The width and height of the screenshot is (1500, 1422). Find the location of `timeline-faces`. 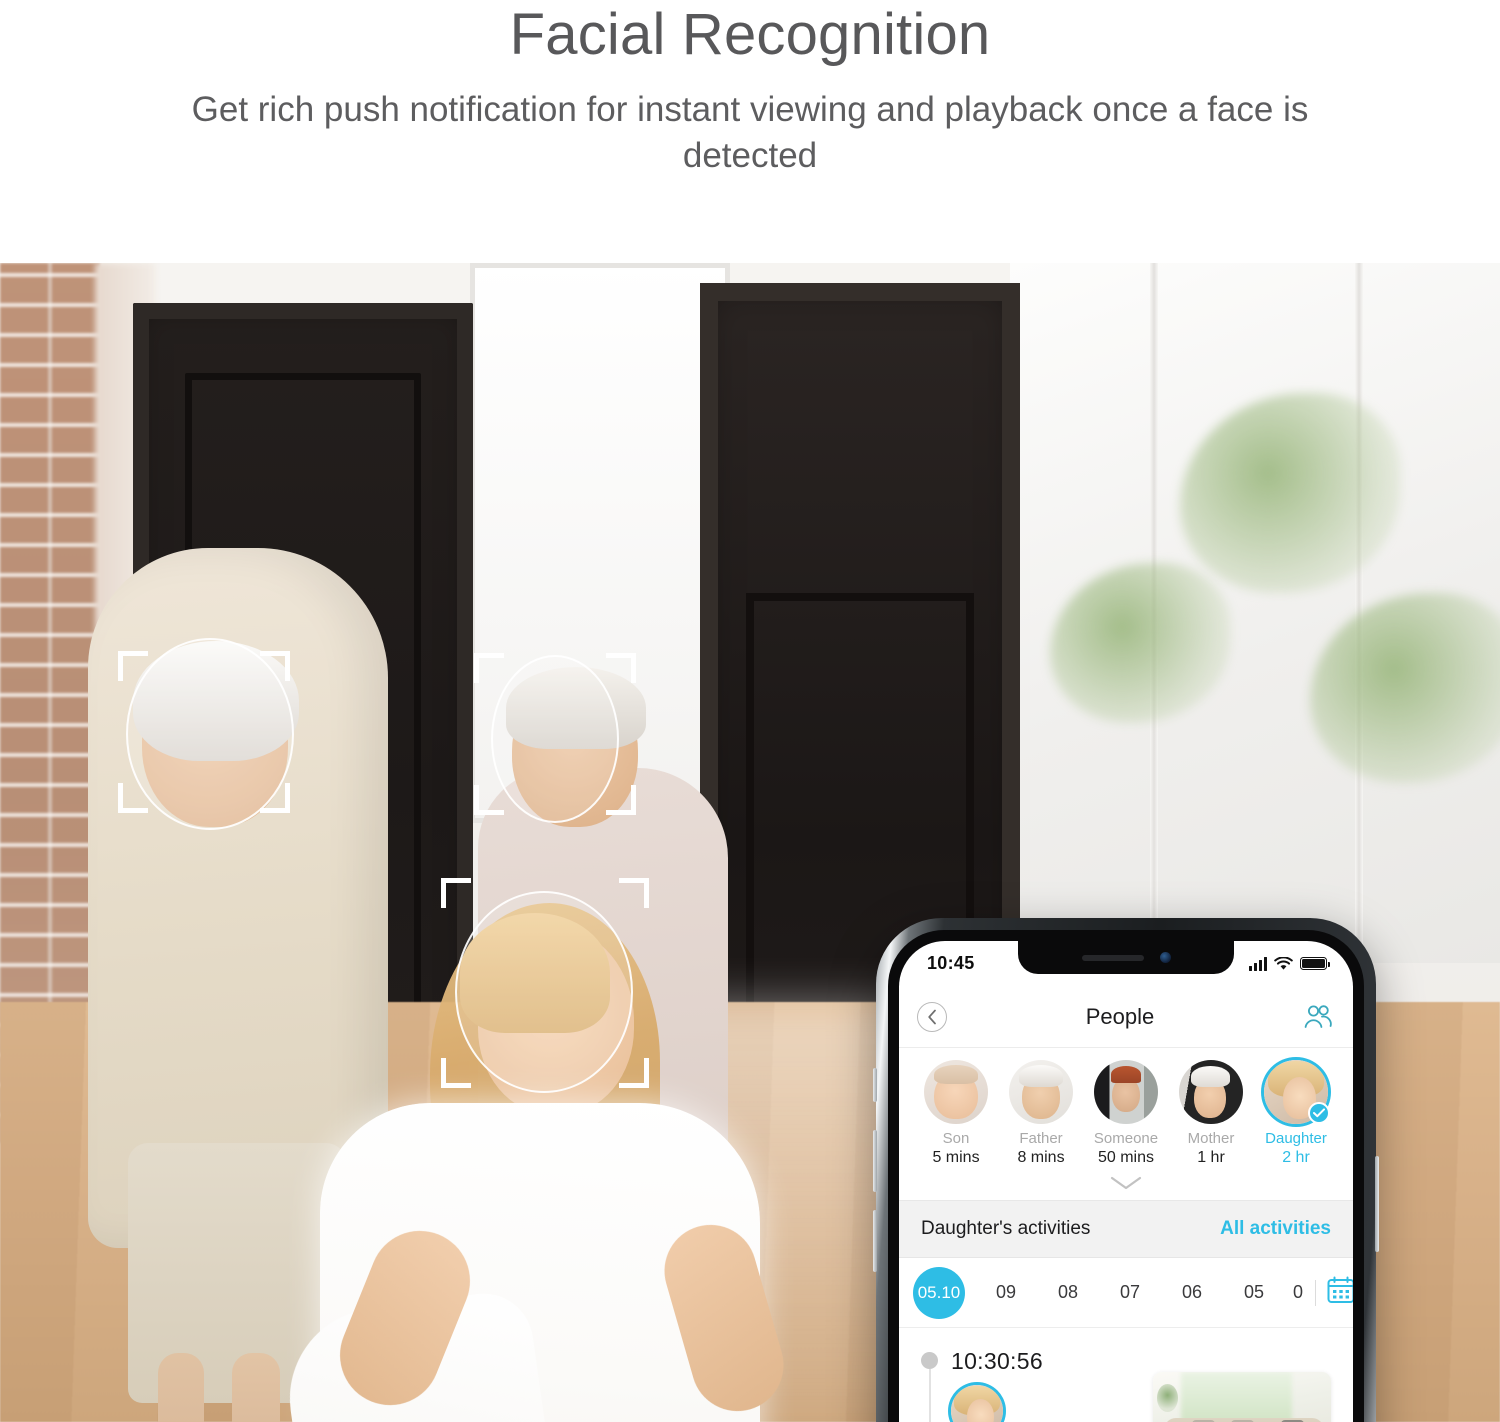

timeline-faces is located at coordinates (977, 1403).